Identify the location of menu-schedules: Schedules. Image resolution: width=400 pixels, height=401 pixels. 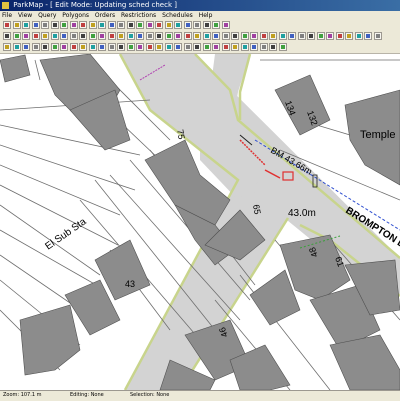
(177, 15).